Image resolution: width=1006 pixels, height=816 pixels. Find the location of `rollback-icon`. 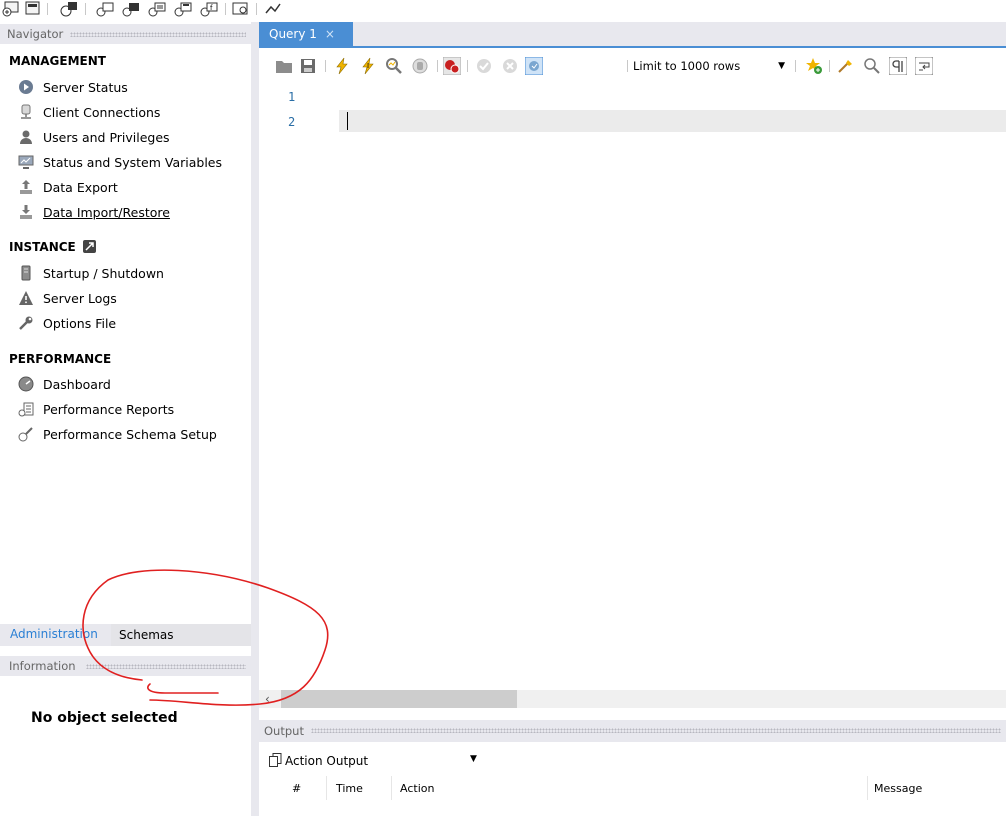

rollback-icon is located at coordinates (510, 66).